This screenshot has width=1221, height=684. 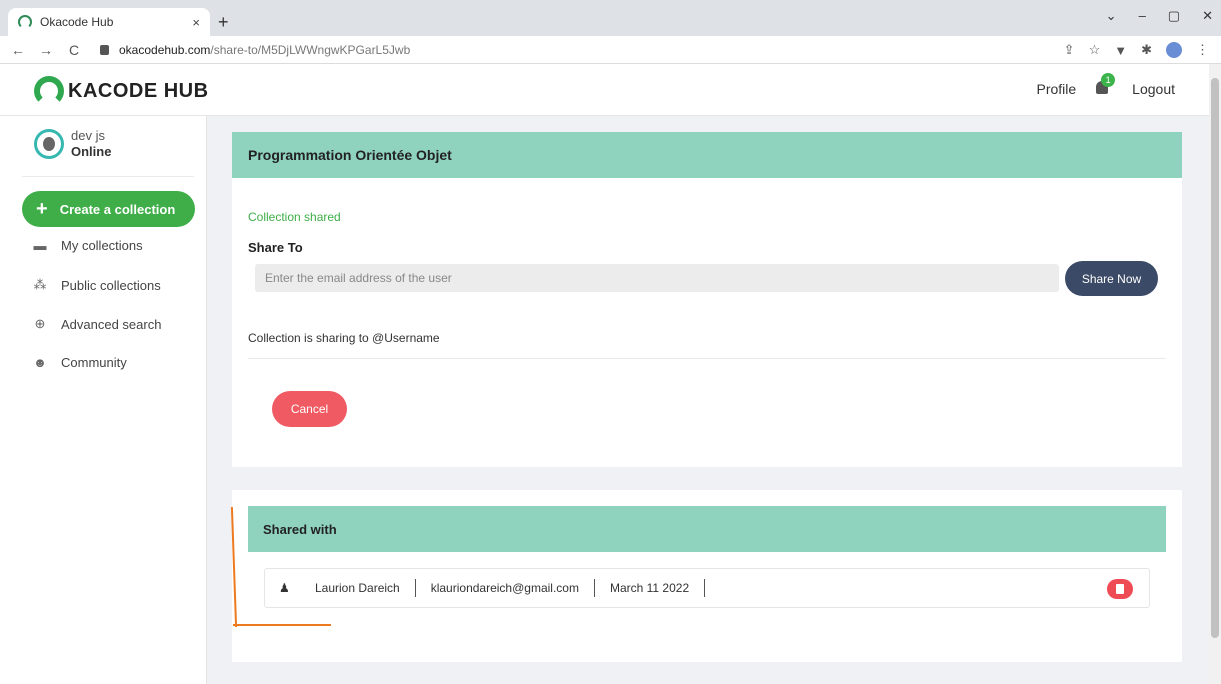 I want to click on app-header: KACODE HUB Profile 1 Logout, so click(x=604, y=90).